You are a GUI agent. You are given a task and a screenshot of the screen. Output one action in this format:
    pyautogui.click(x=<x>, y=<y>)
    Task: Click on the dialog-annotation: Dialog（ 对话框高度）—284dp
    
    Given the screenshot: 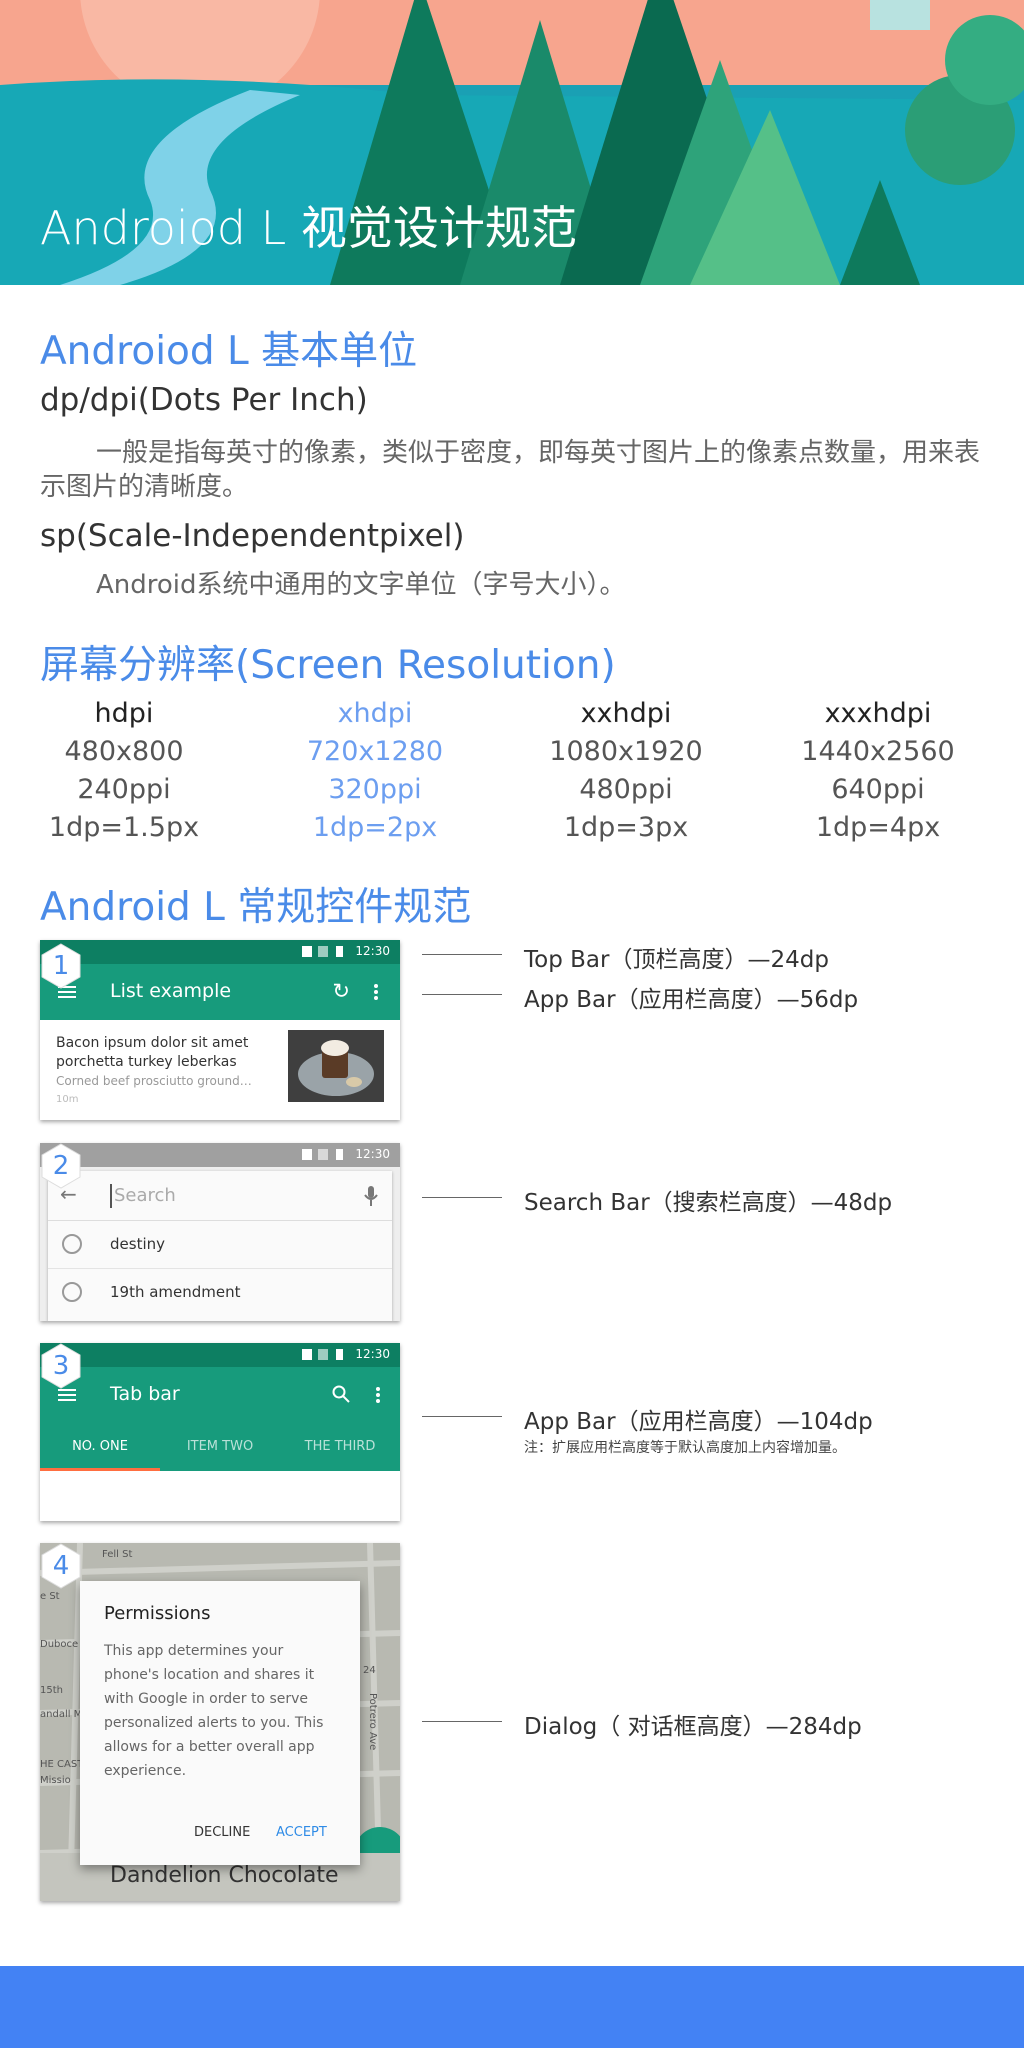 What is the action you would take?
    pyautogui.click(x=693, y=1727)
    